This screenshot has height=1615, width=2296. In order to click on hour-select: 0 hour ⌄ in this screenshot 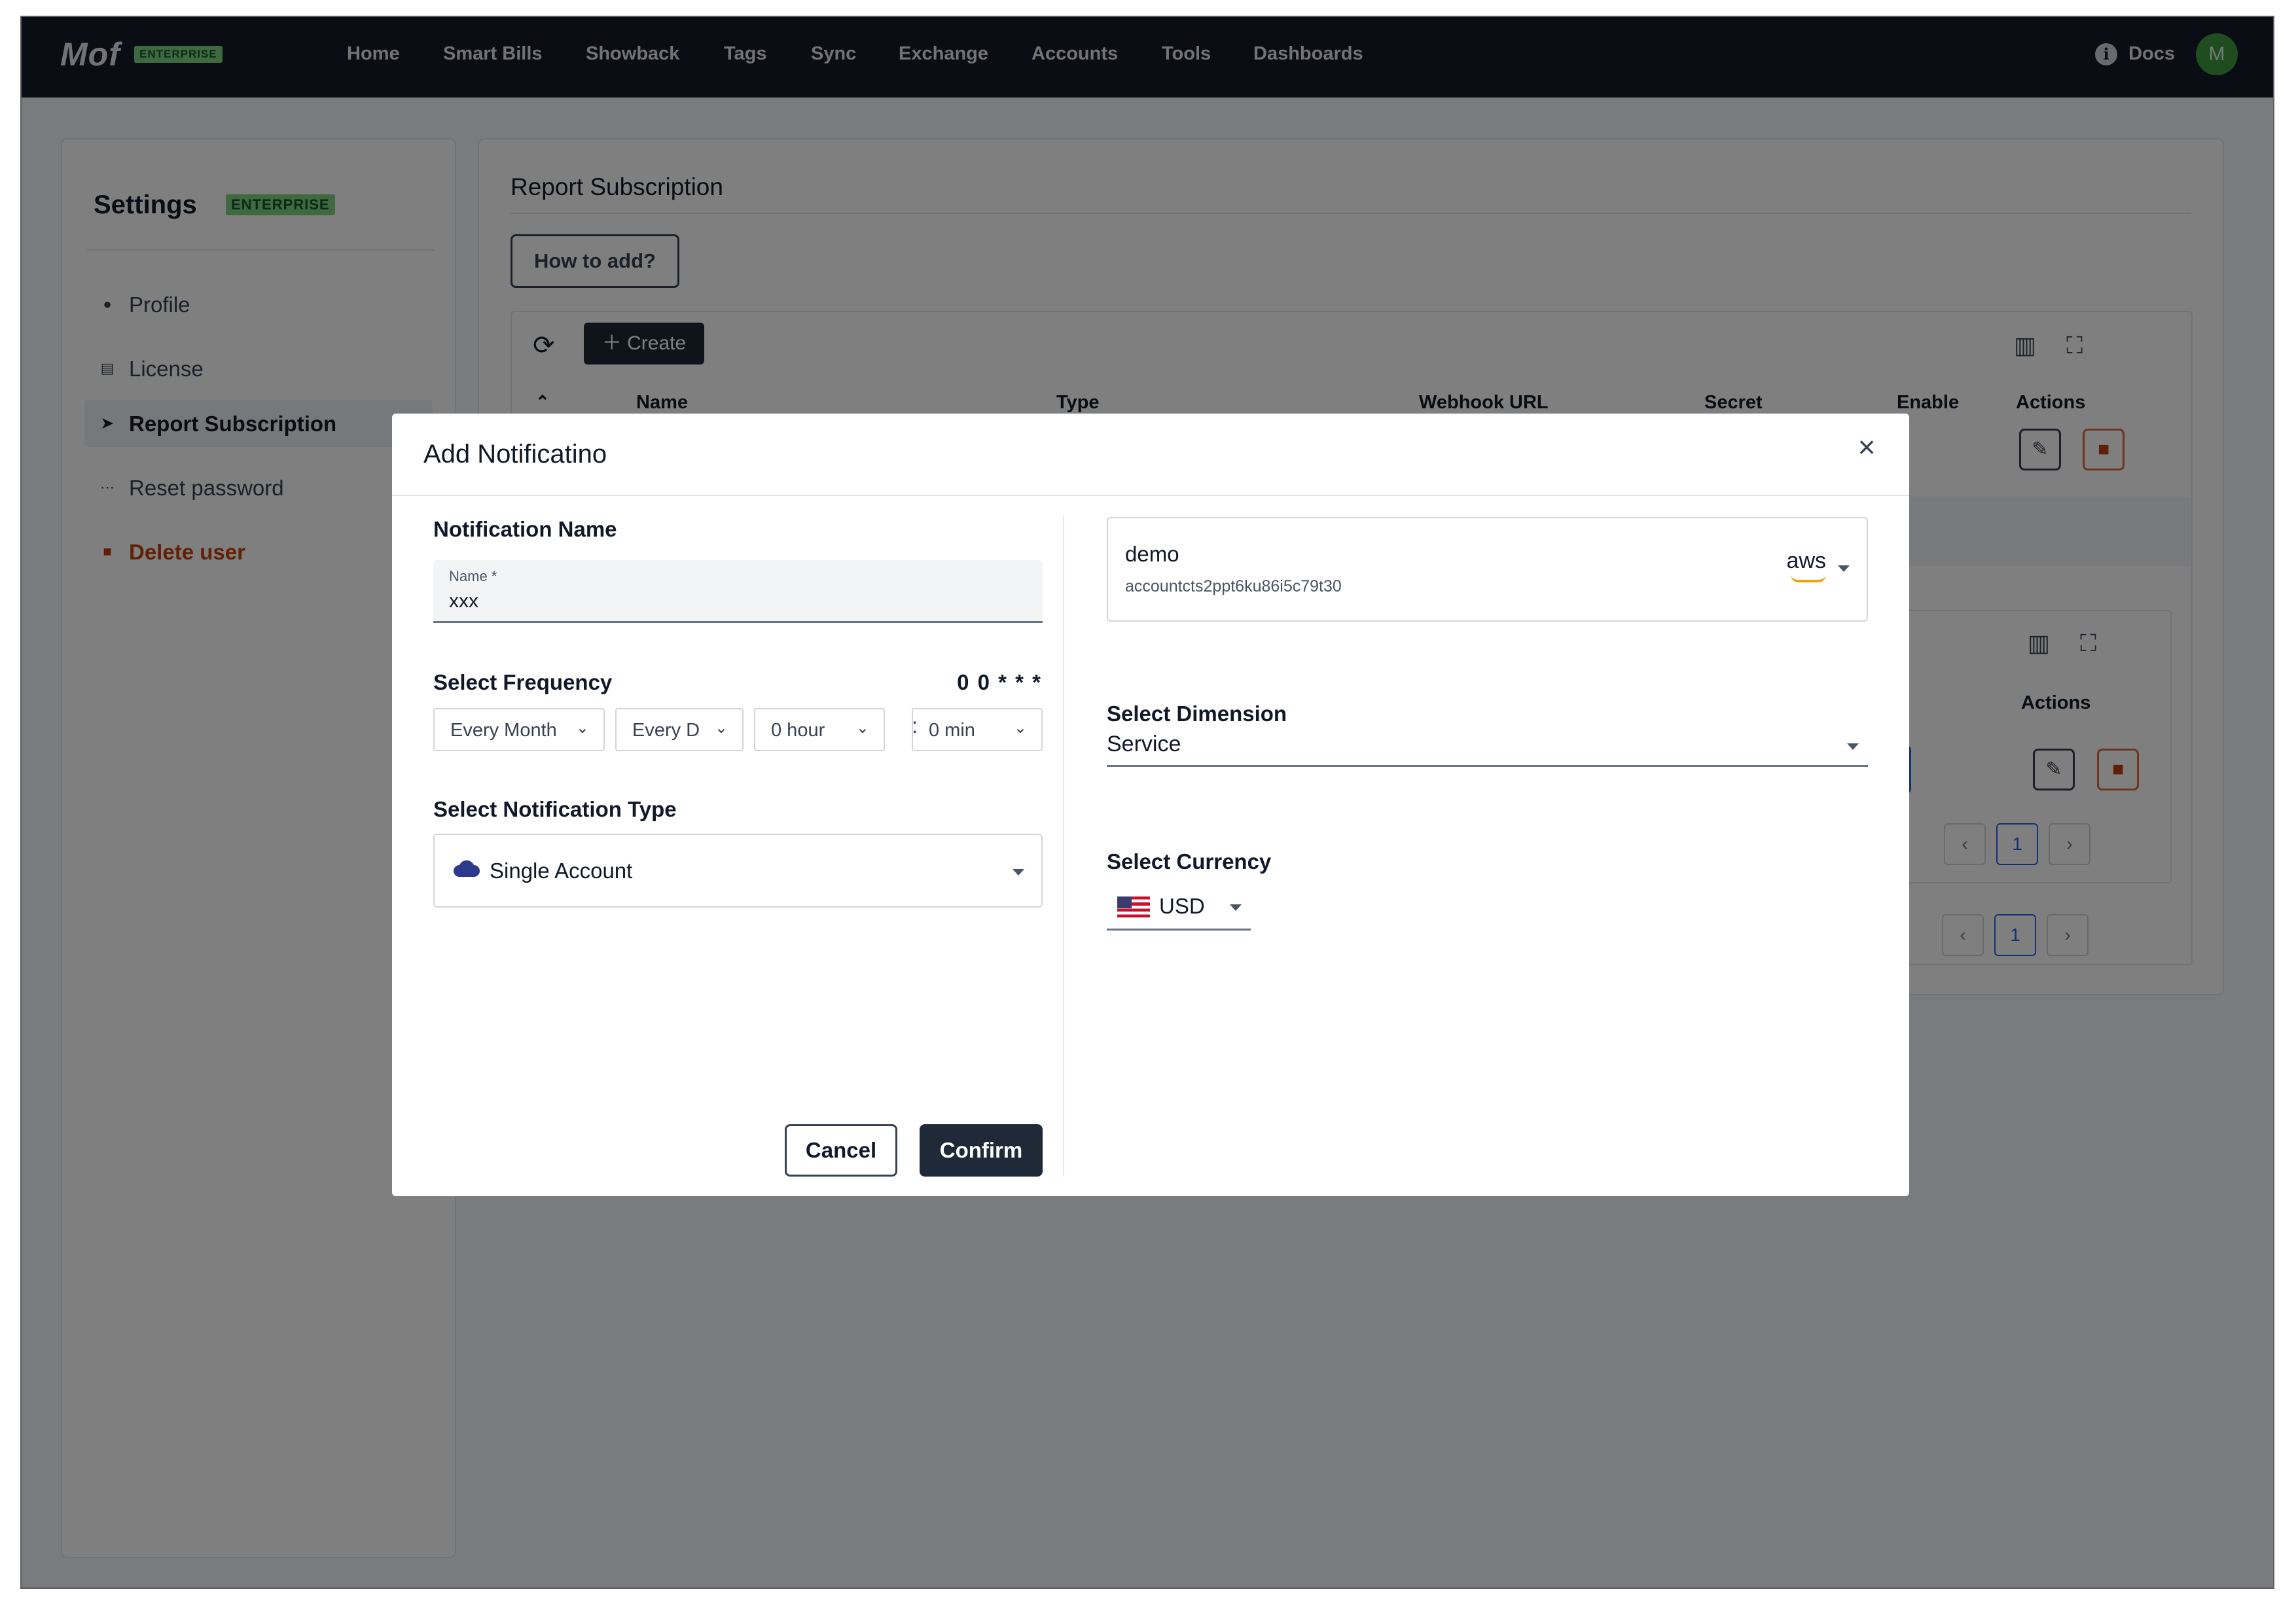, I will do `click(819, 729)`.